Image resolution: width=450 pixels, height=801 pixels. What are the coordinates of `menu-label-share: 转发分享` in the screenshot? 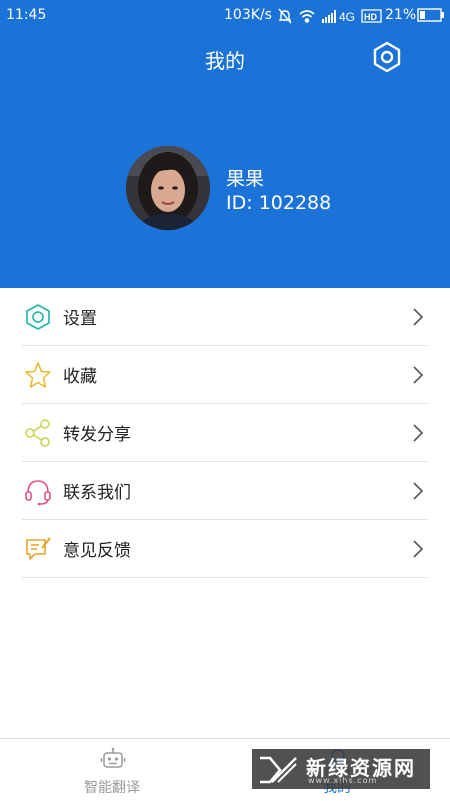 It's located at (97, 435).